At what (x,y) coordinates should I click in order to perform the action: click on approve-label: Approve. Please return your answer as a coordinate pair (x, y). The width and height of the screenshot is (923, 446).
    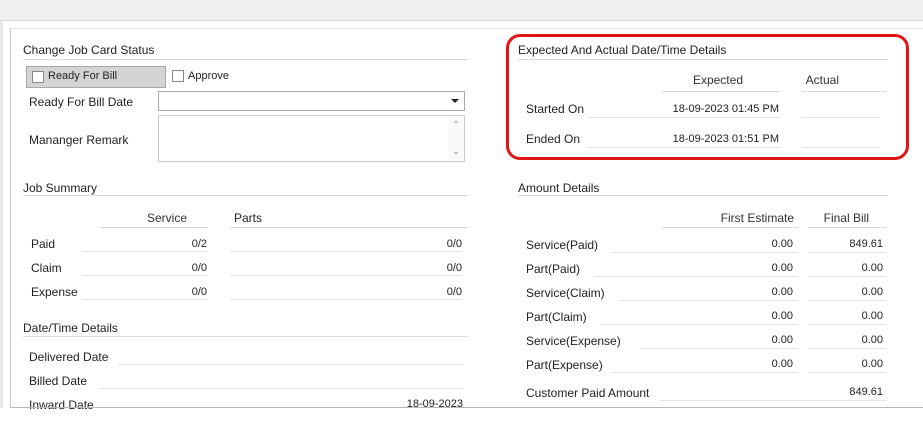
    Looking at the image, I should click on (208, 76).